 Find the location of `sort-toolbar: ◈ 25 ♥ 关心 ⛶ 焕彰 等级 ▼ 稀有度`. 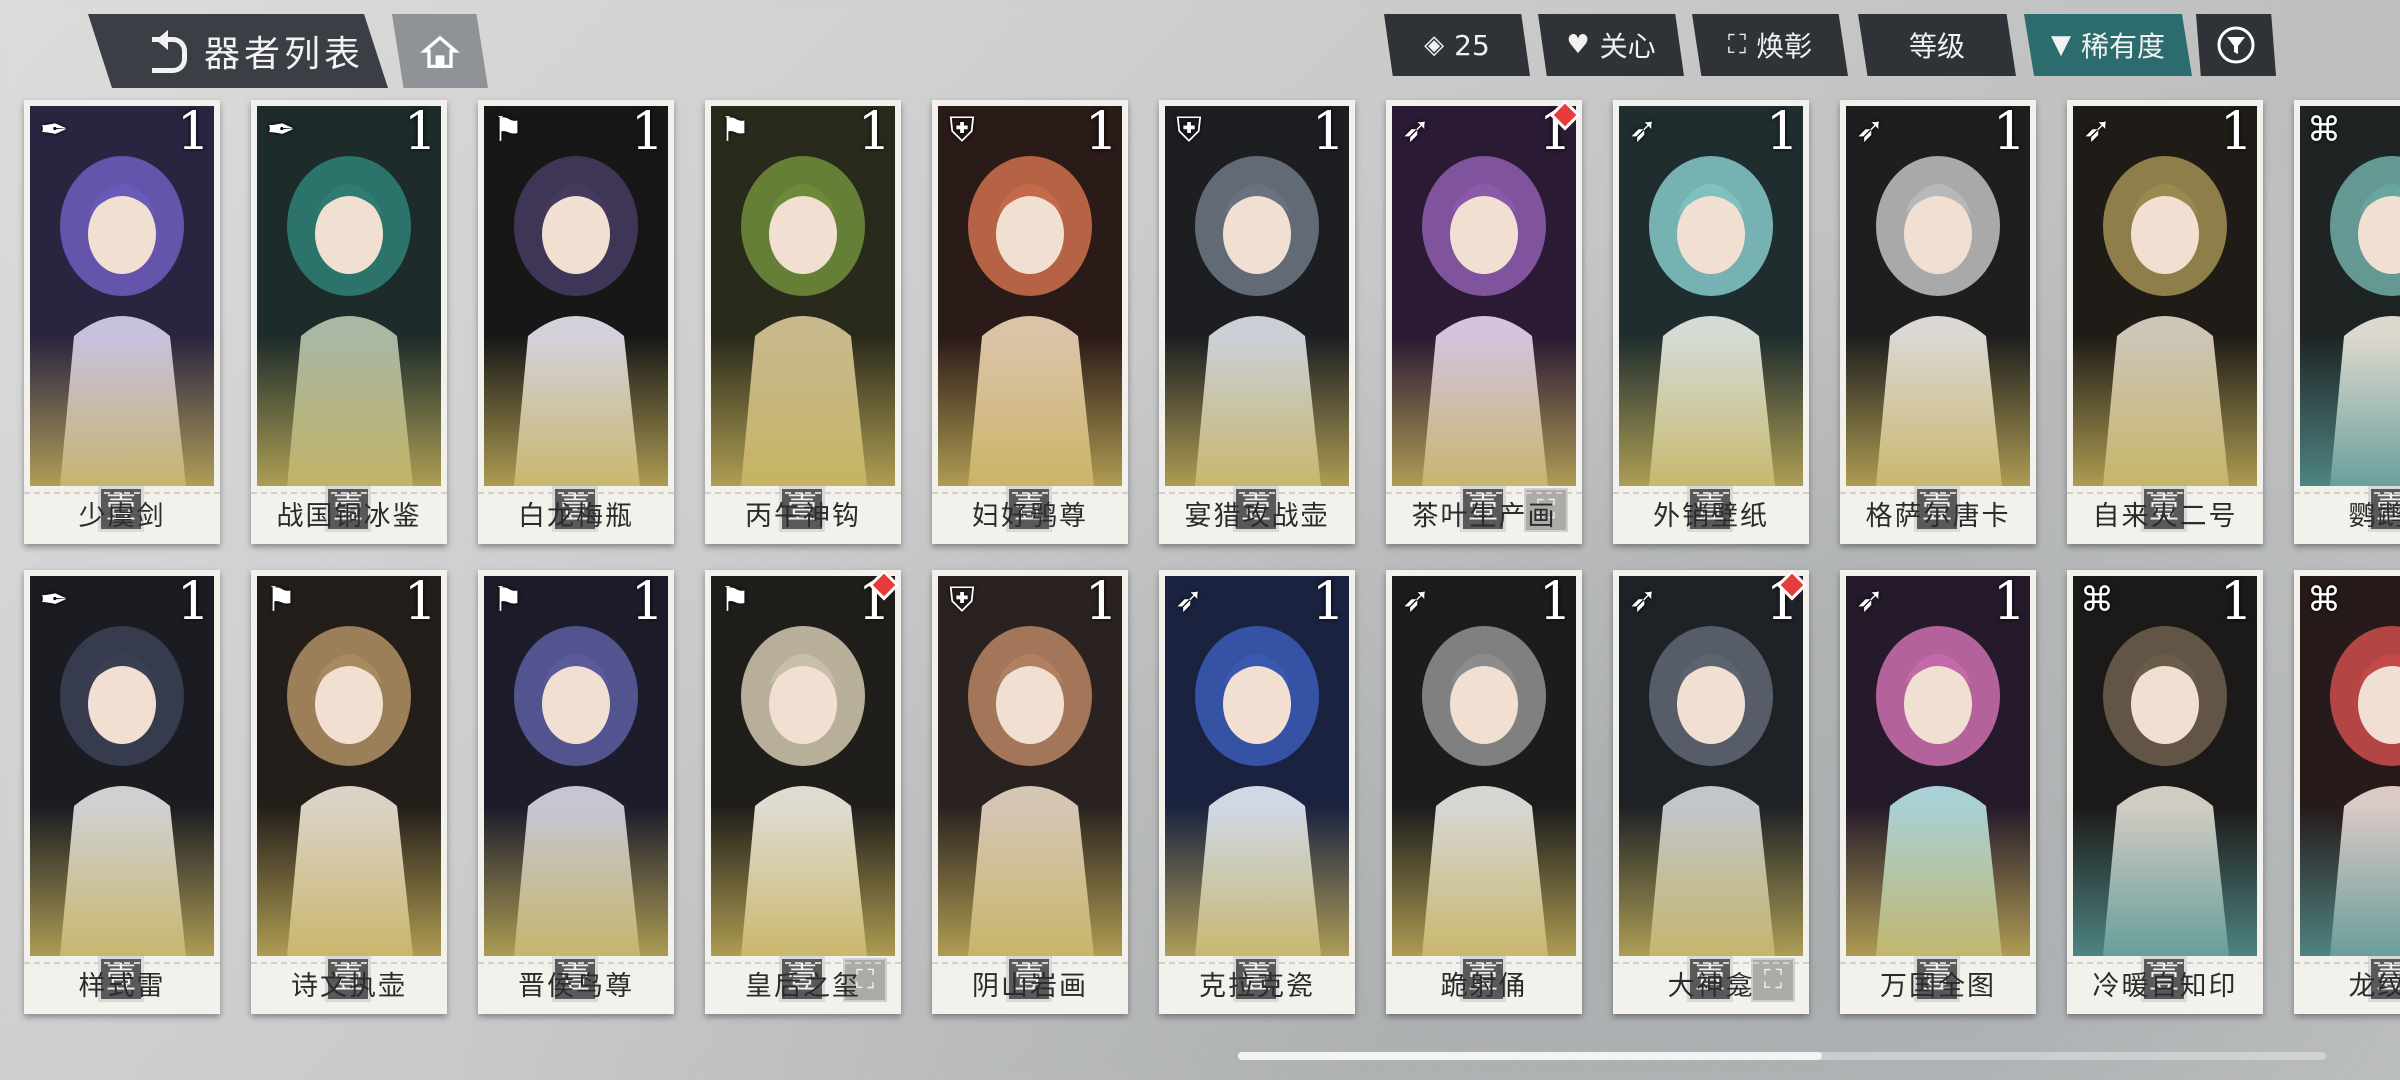

sort-toolbar: ◈ 25 ♥ 关心 ⛶ 焕彰 等级 ▼ 稀有度 is located at coordinates (1200, 46).